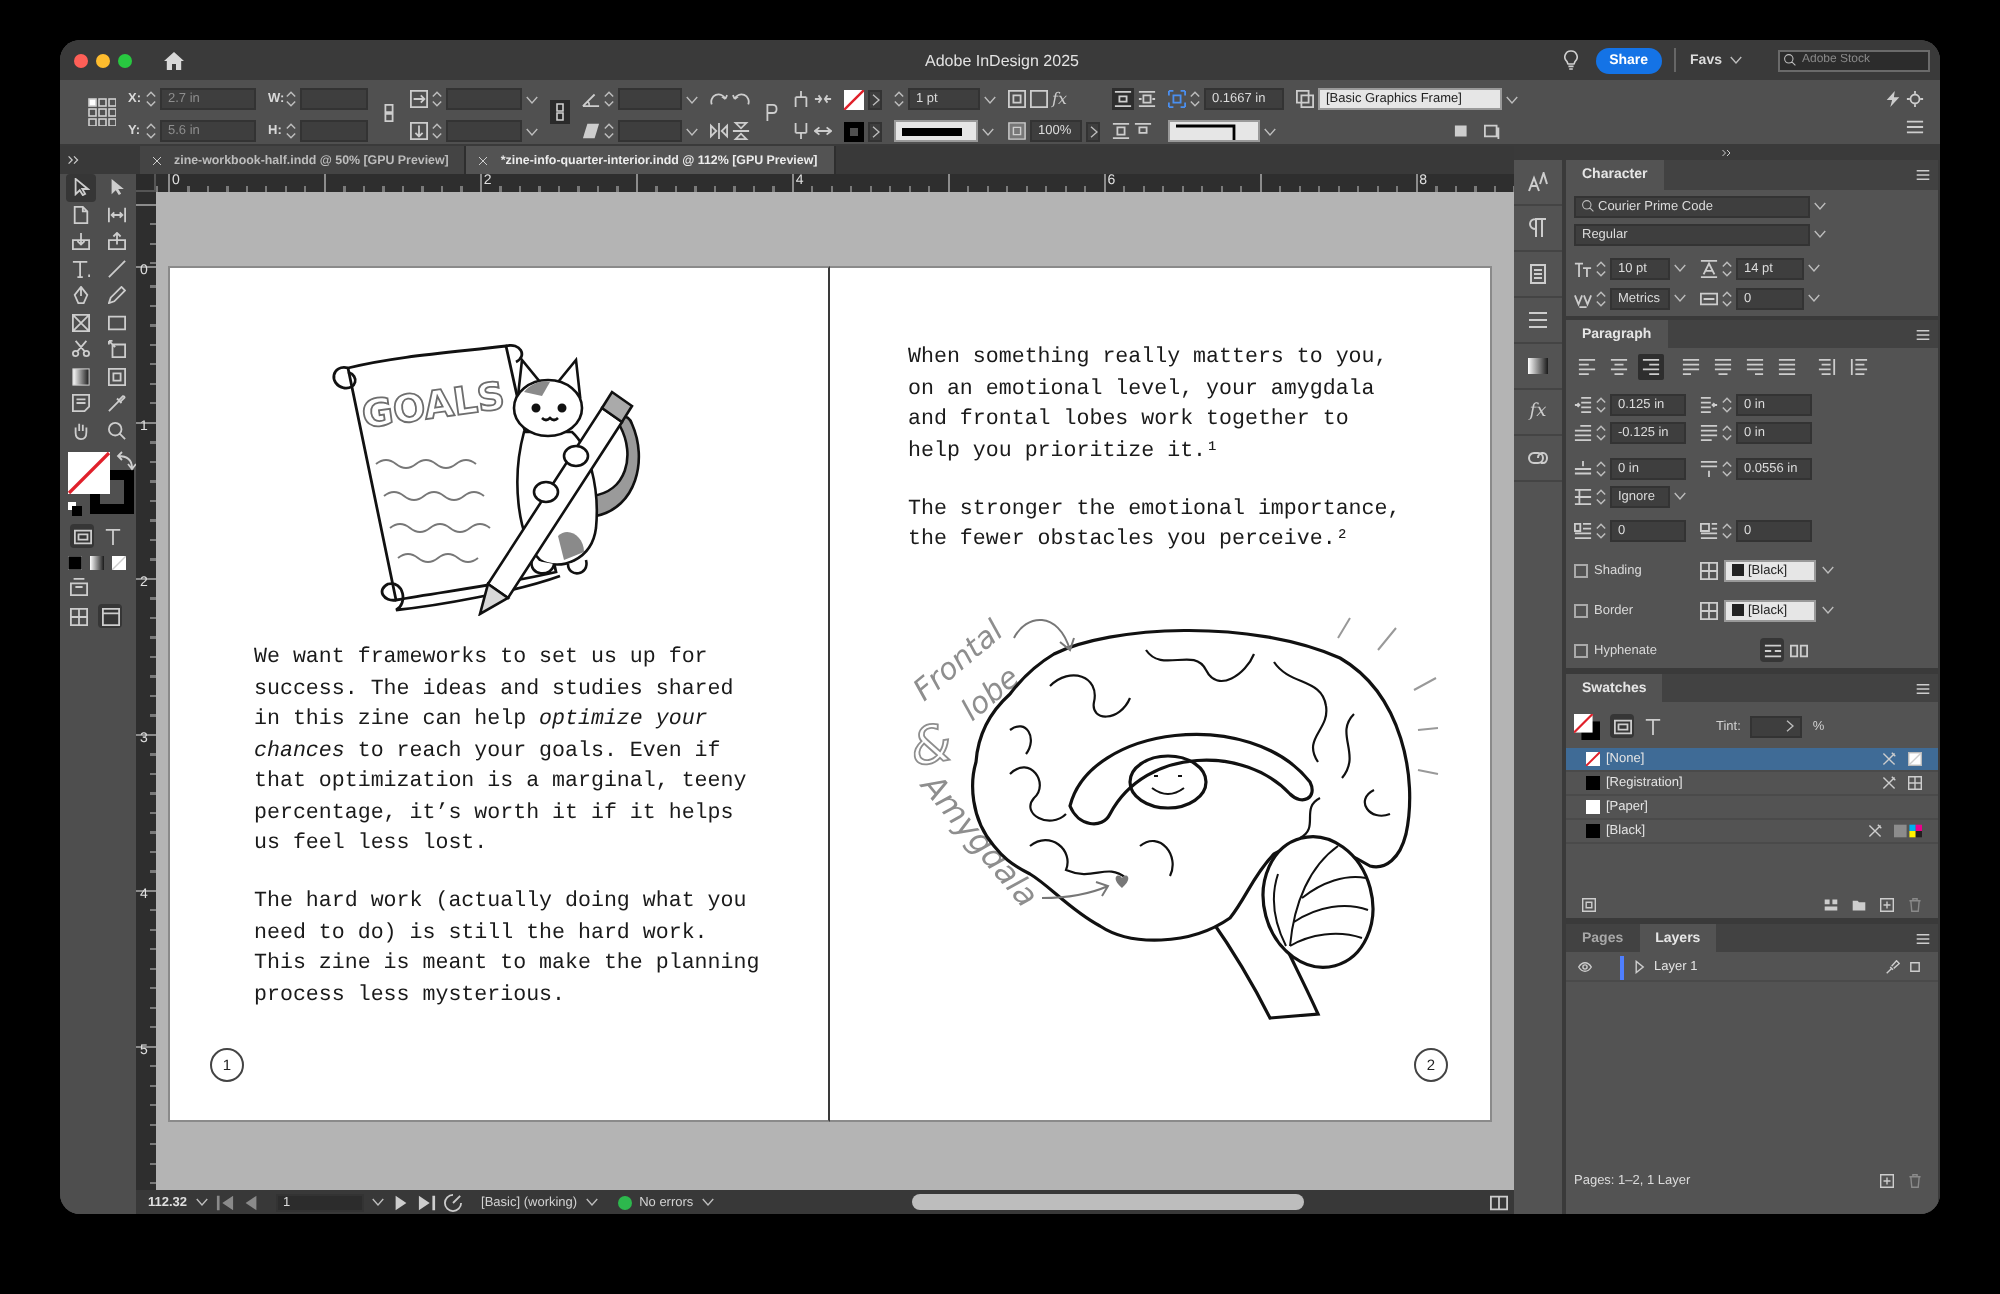  Describe the element at coordinates (452, 1202) in the screenshot. I see `preflight-icon` at that location.